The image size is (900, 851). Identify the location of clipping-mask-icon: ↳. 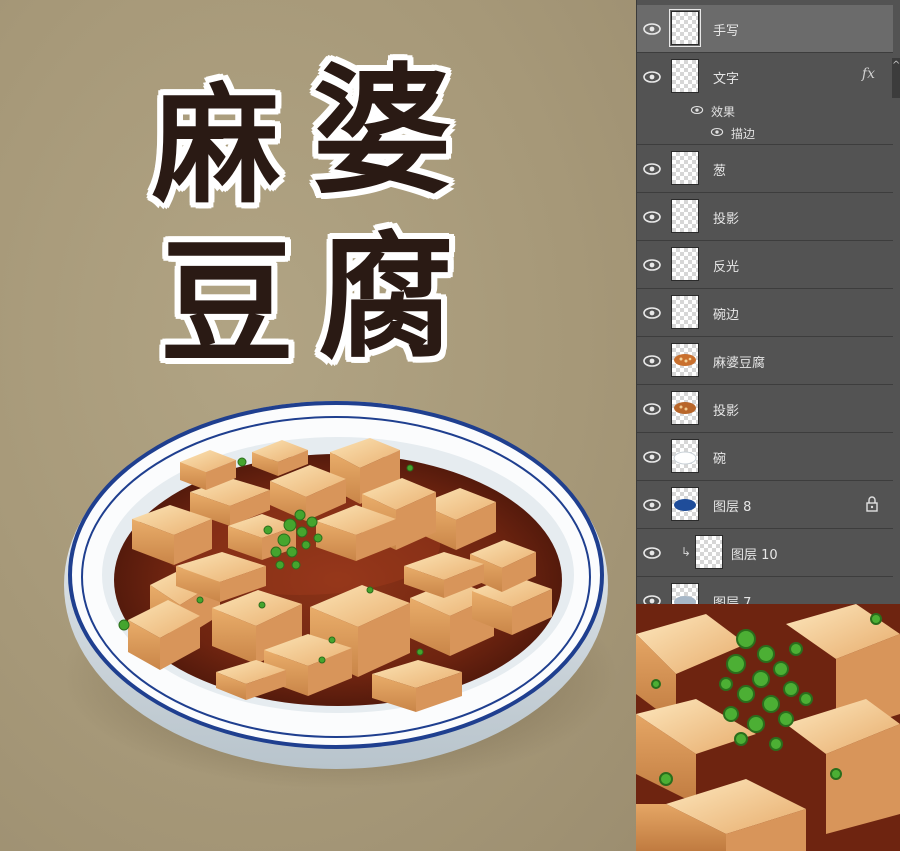
(686, 552).